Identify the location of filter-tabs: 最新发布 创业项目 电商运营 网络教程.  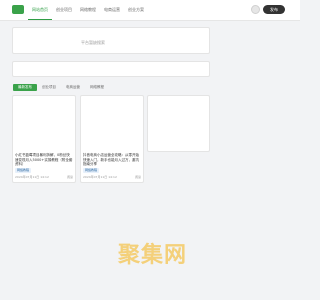
(61, 87).